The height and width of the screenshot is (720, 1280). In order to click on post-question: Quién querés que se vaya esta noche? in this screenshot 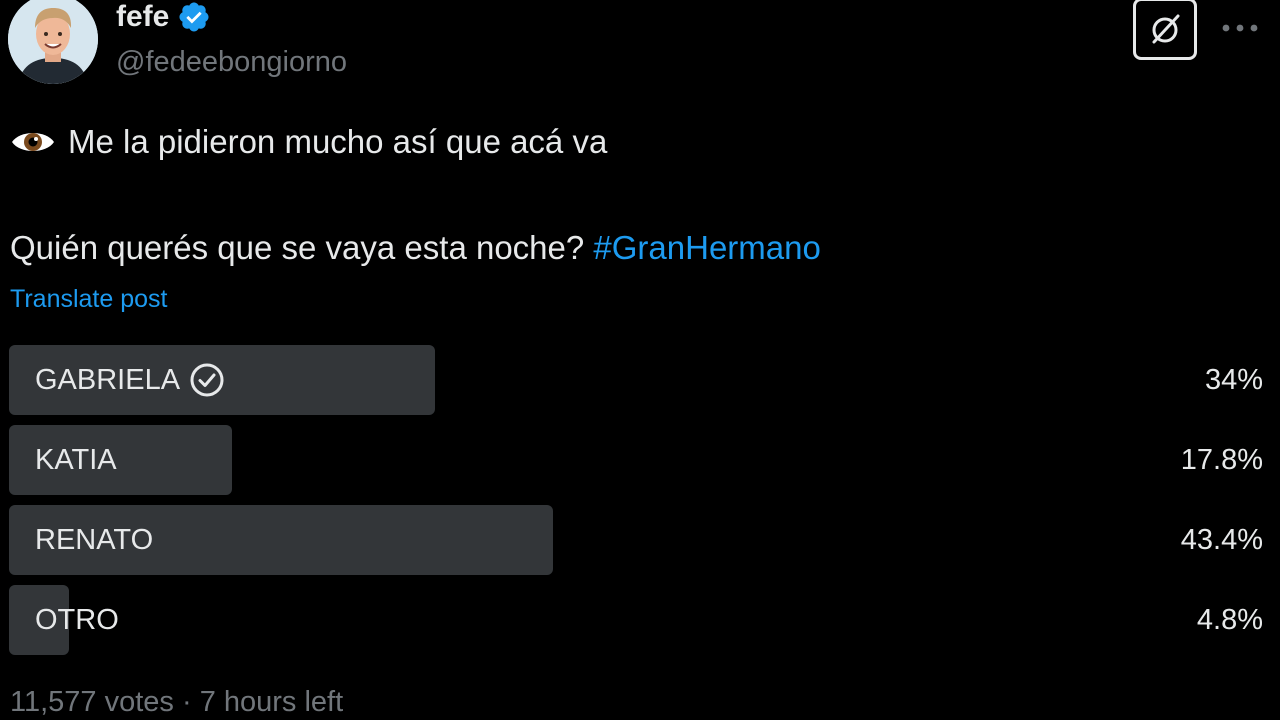, I will do `click(297, 247)`.